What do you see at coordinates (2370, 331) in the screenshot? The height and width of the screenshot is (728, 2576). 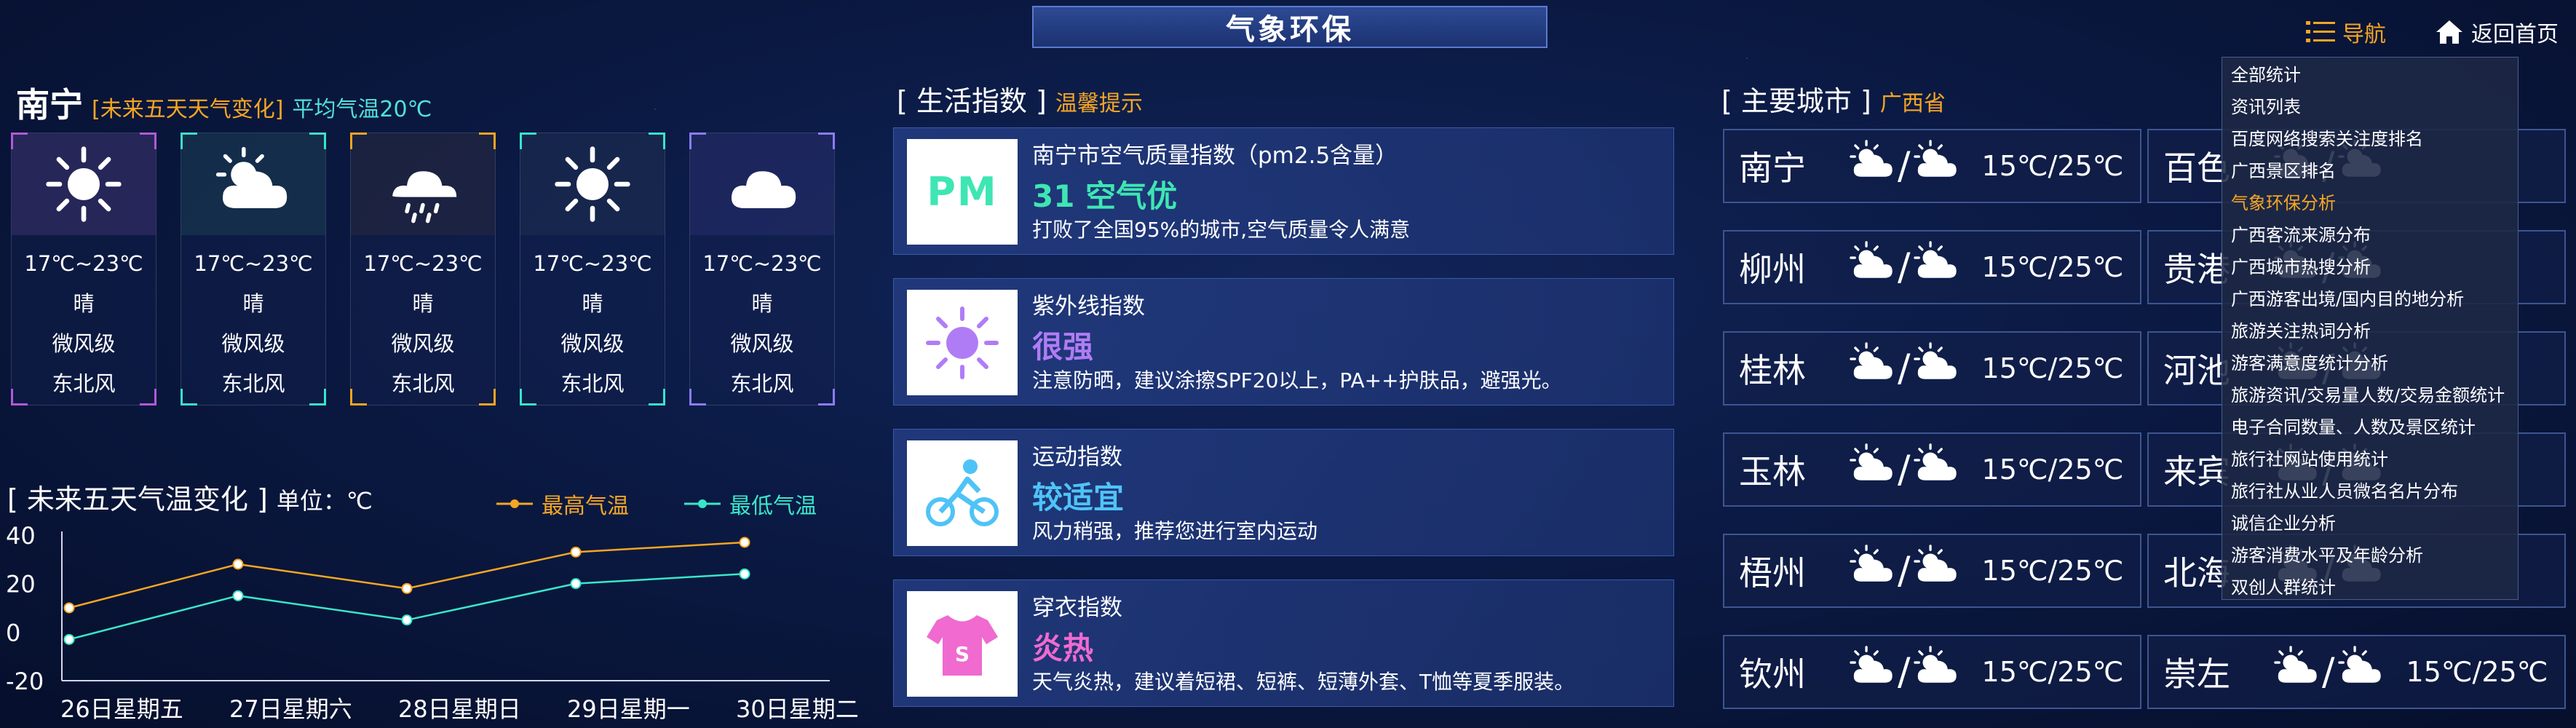 I see `nav-menu-item: 旅游关注热词分析` at bounding box center [2370, 331].